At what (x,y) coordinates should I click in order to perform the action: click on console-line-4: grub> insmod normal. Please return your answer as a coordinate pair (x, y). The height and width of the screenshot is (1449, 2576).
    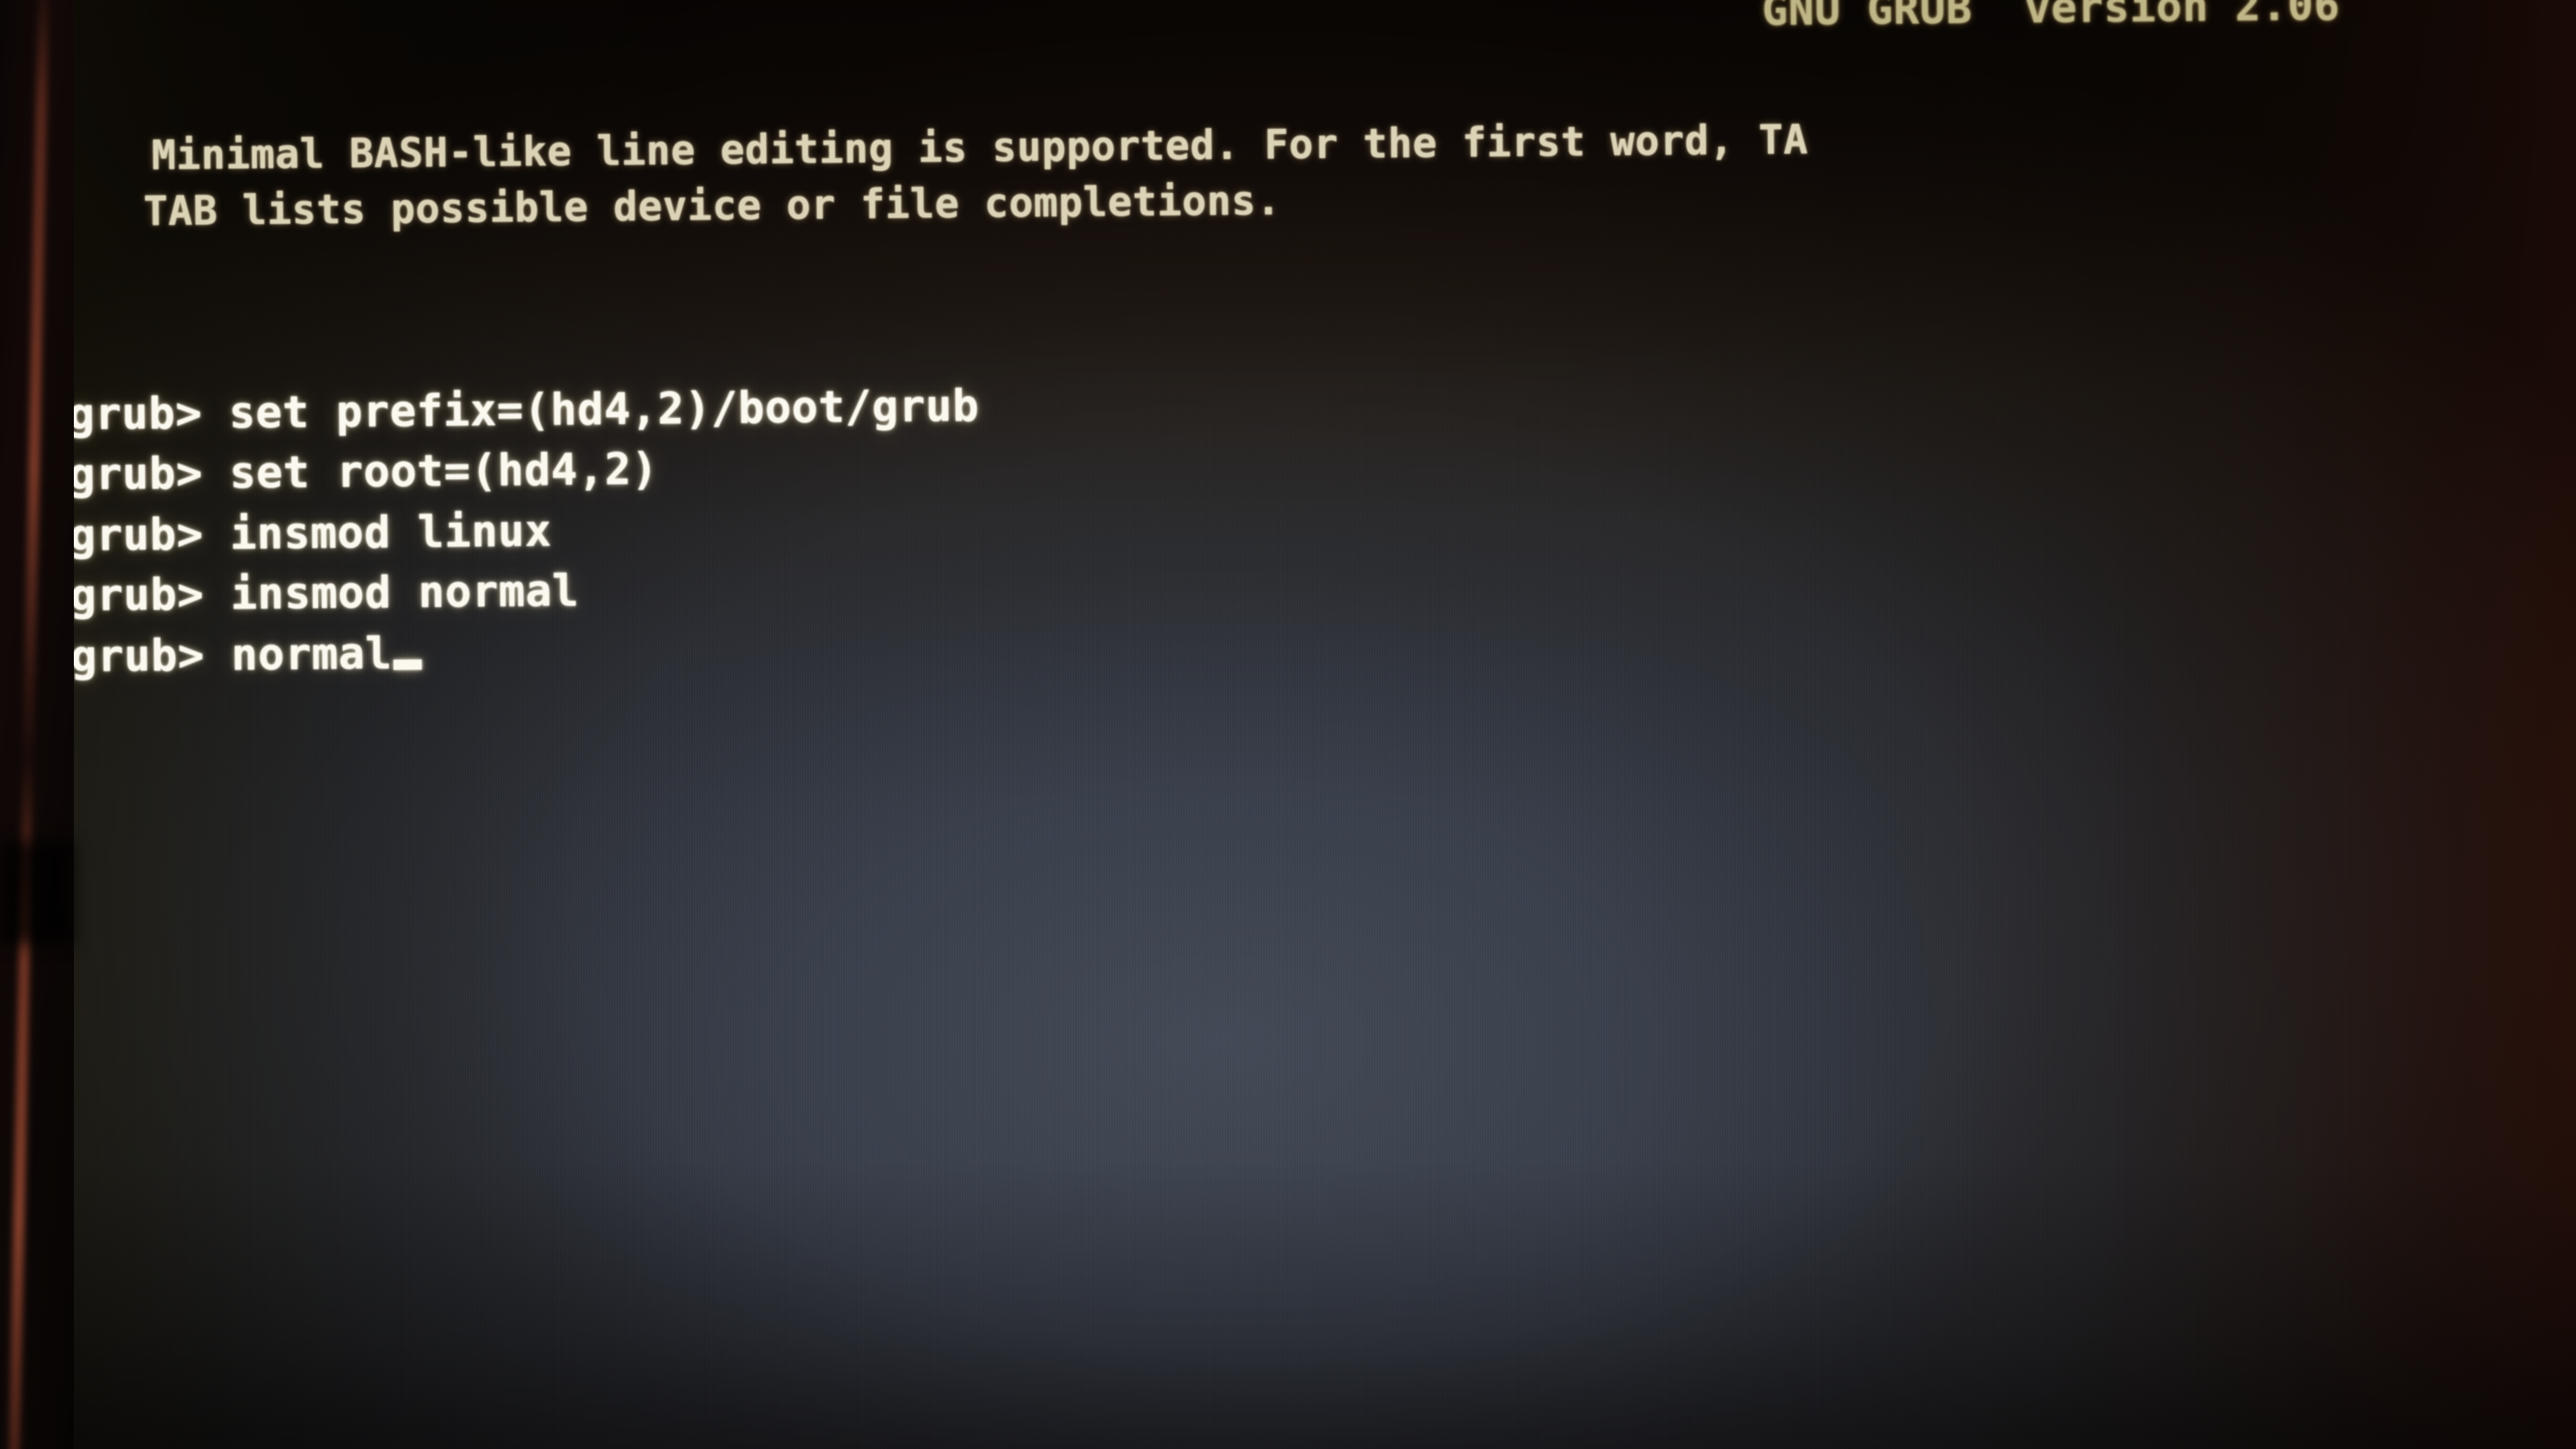
    Looking at the image, I should click on (325, 594).